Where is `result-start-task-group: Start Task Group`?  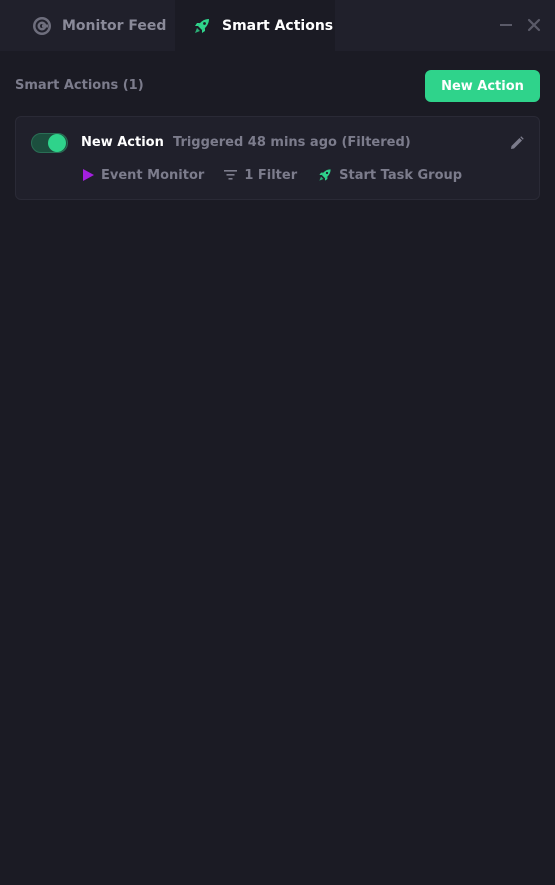
result-start-task-group: Start Task Group is located at coordinates (389, 175).